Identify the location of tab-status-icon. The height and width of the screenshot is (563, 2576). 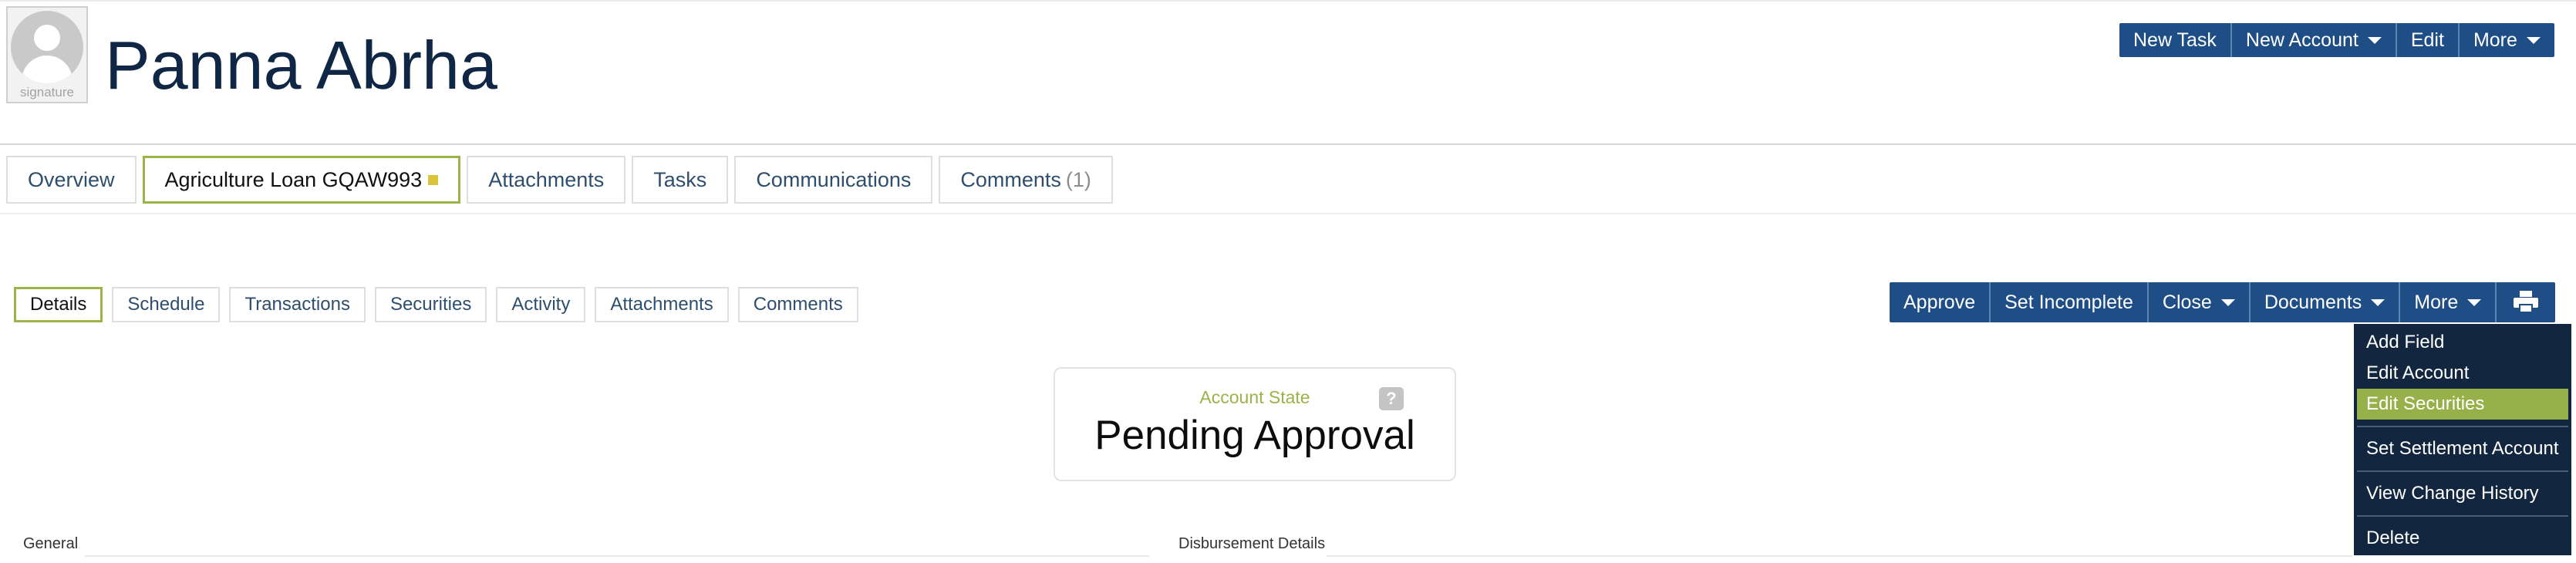
(433, 179).